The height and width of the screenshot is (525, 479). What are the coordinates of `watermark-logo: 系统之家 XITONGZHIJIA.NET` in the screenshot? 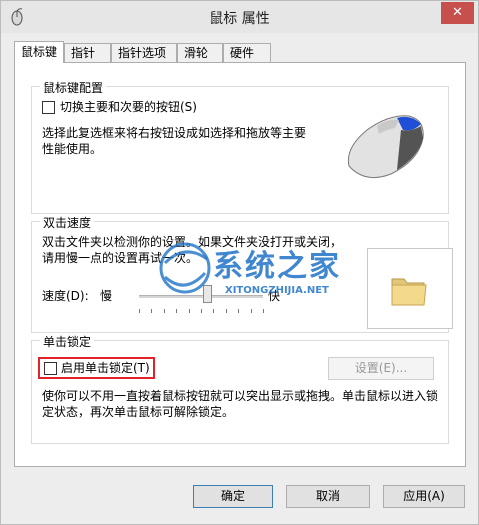 It's located at (265, 293).